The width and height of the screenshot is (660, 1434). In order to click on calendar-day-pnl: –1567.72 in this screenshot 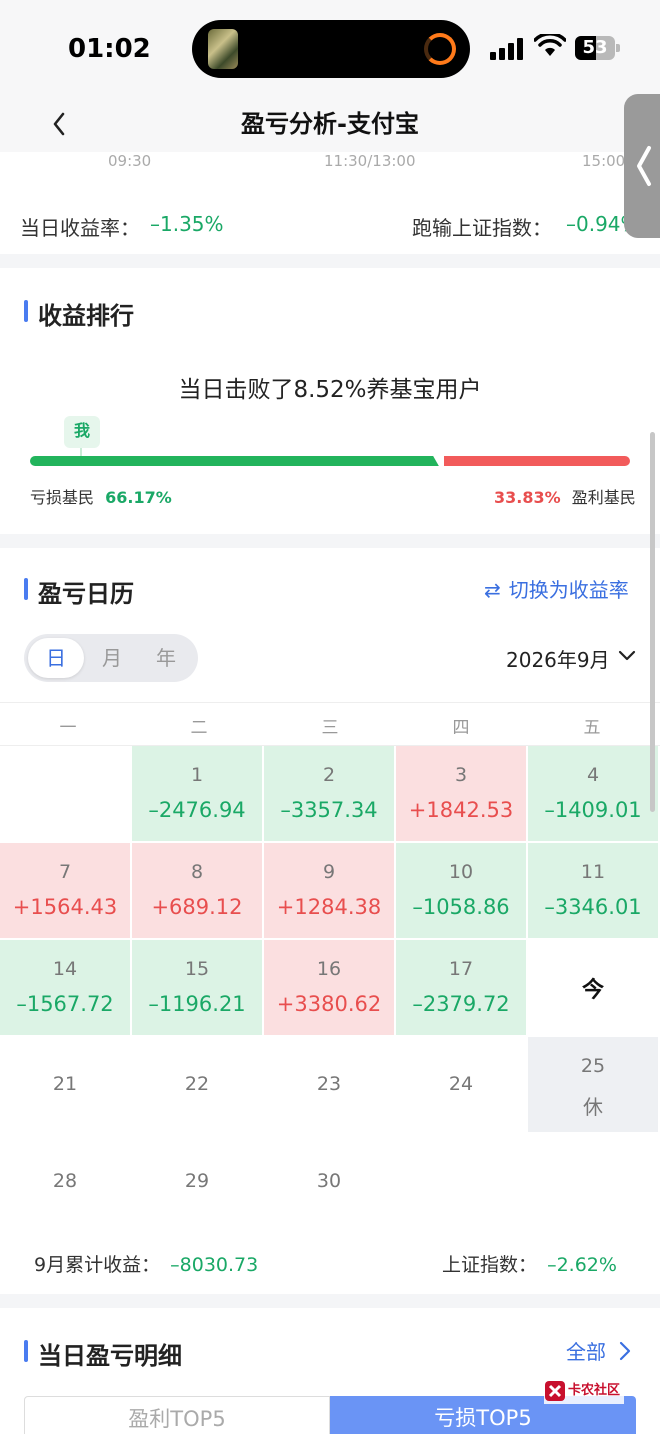, I will do `click(65, 1004)`.